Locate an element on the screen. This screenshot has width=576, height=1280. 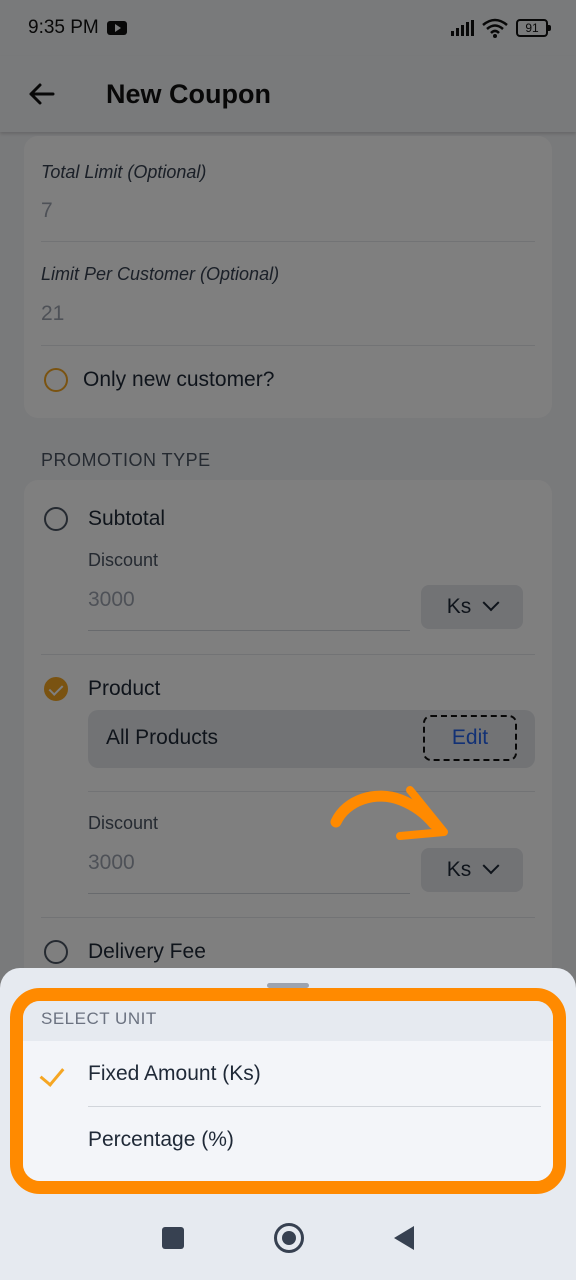
option-label: Percentage (%) is located at coordinates (161, 1139).